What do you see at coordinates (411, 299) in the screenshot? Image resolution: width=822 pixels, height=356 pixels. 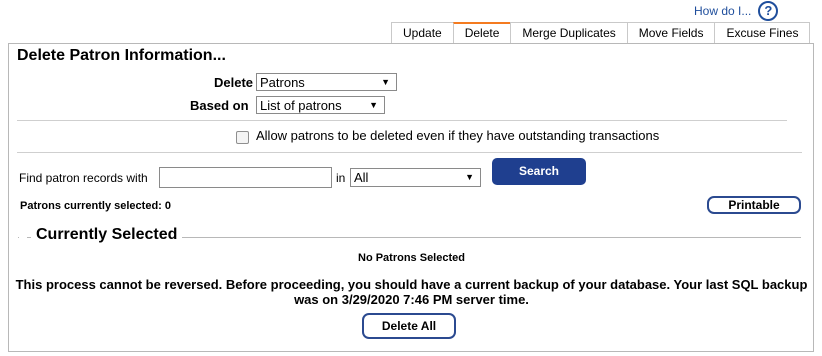 I see `warning-line-2: was on 3/29/2020 7:46 PM server time.` at bounding box center [411, 299].